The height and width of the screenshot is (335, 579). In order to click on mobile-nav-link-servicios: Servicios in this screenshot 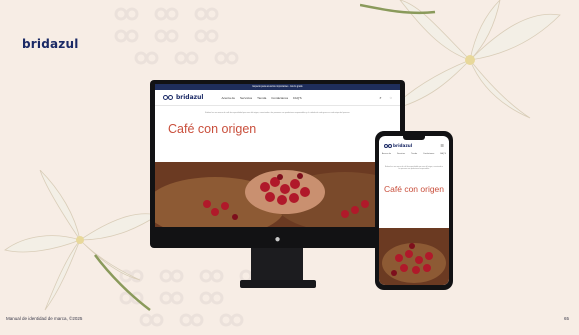, I will do `click(401, 154)`.